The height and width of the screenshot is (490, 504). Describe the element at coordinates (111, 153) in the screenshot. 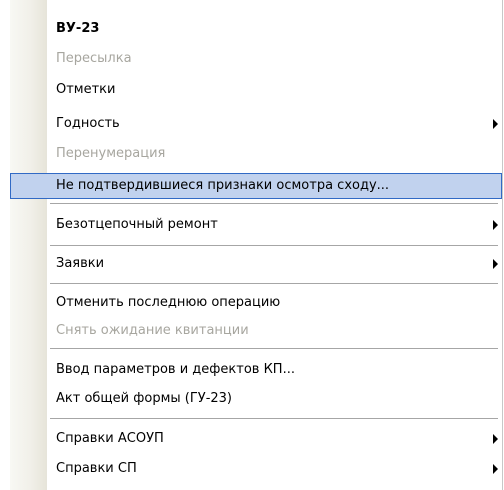

I see `menu-item-label: Перенумерация` at that location.